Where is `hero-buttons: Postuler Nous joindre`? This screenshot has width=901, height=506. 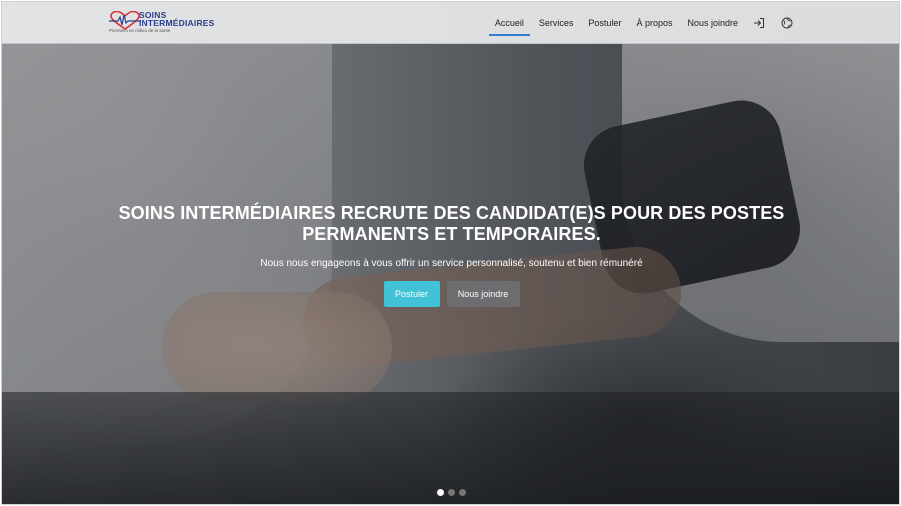
hero-buttons: Postuler Nous joindre is located at coordinates (450, 294).